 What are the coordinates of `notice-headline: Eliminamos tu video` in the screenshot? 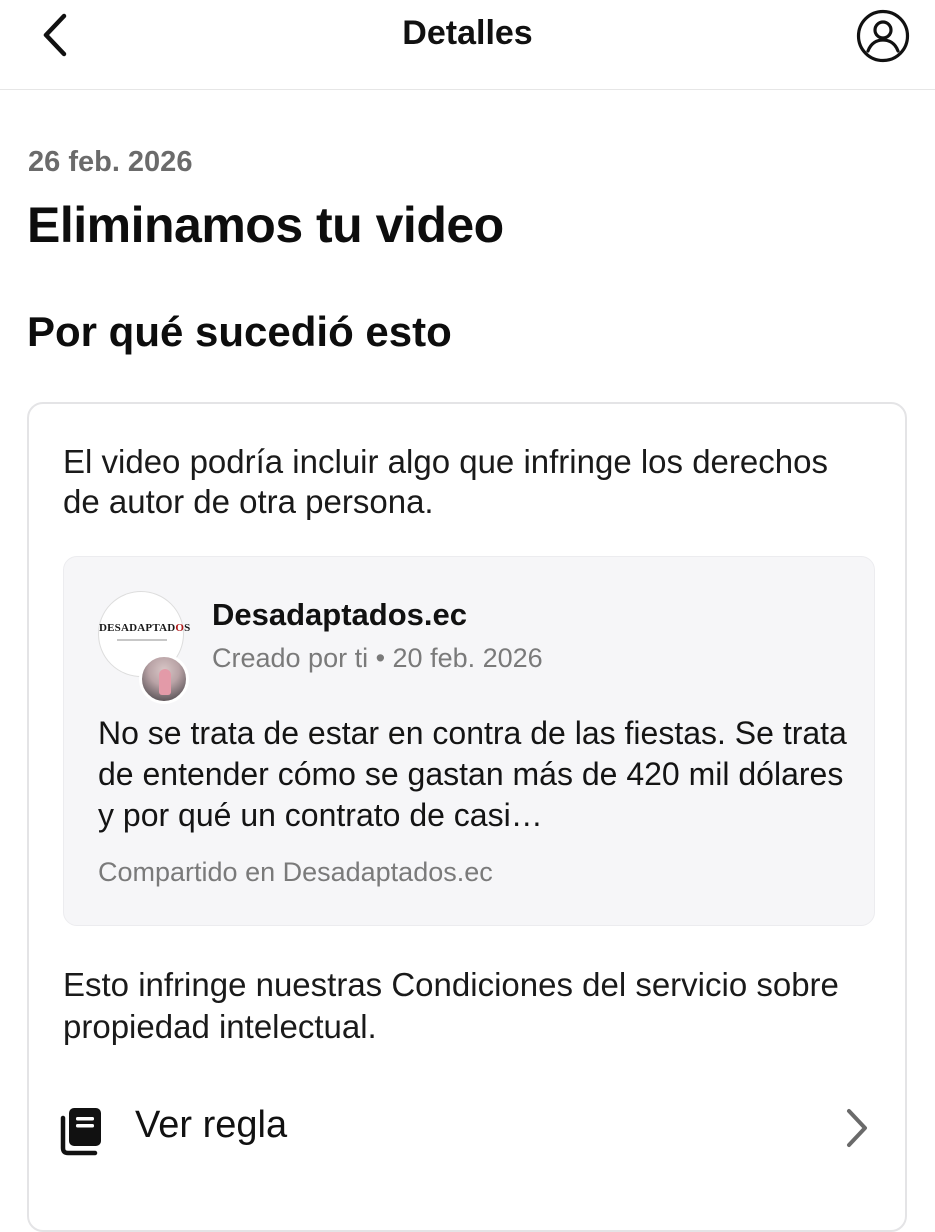 It's located at (265, 225).